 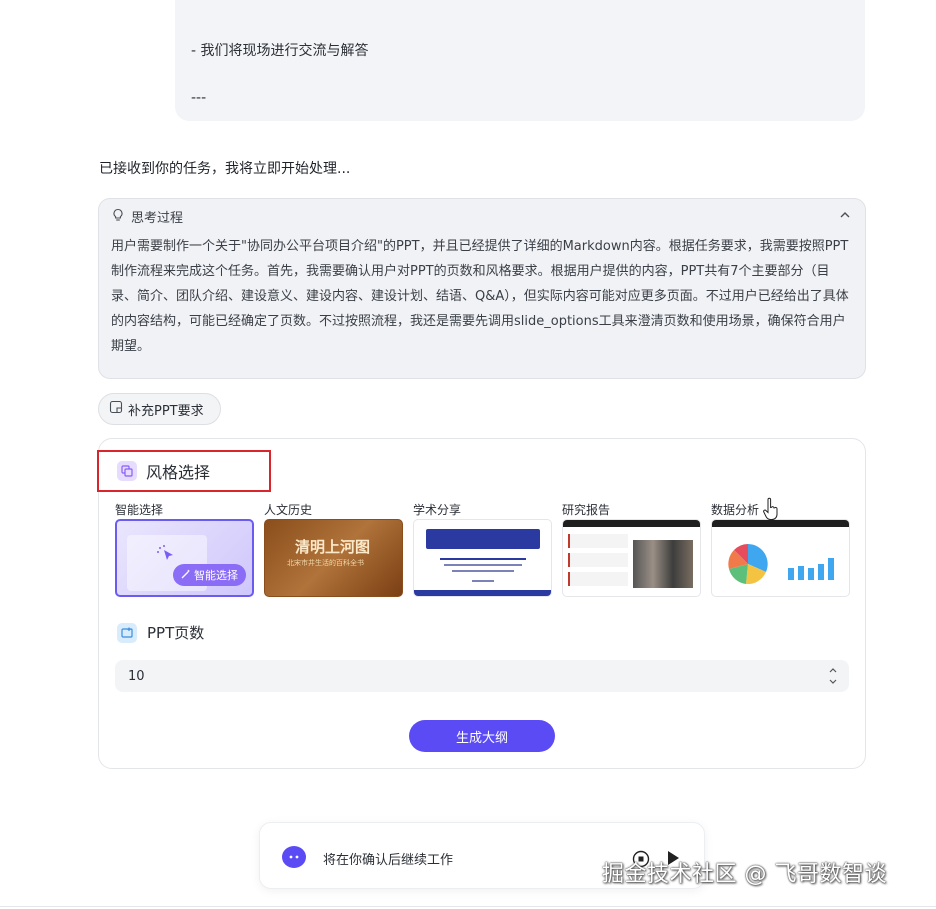 What do you see at coordinates (770, 508) in the screenshot?
I see `hand-cursor-icon` at bounding box center [770, 508].